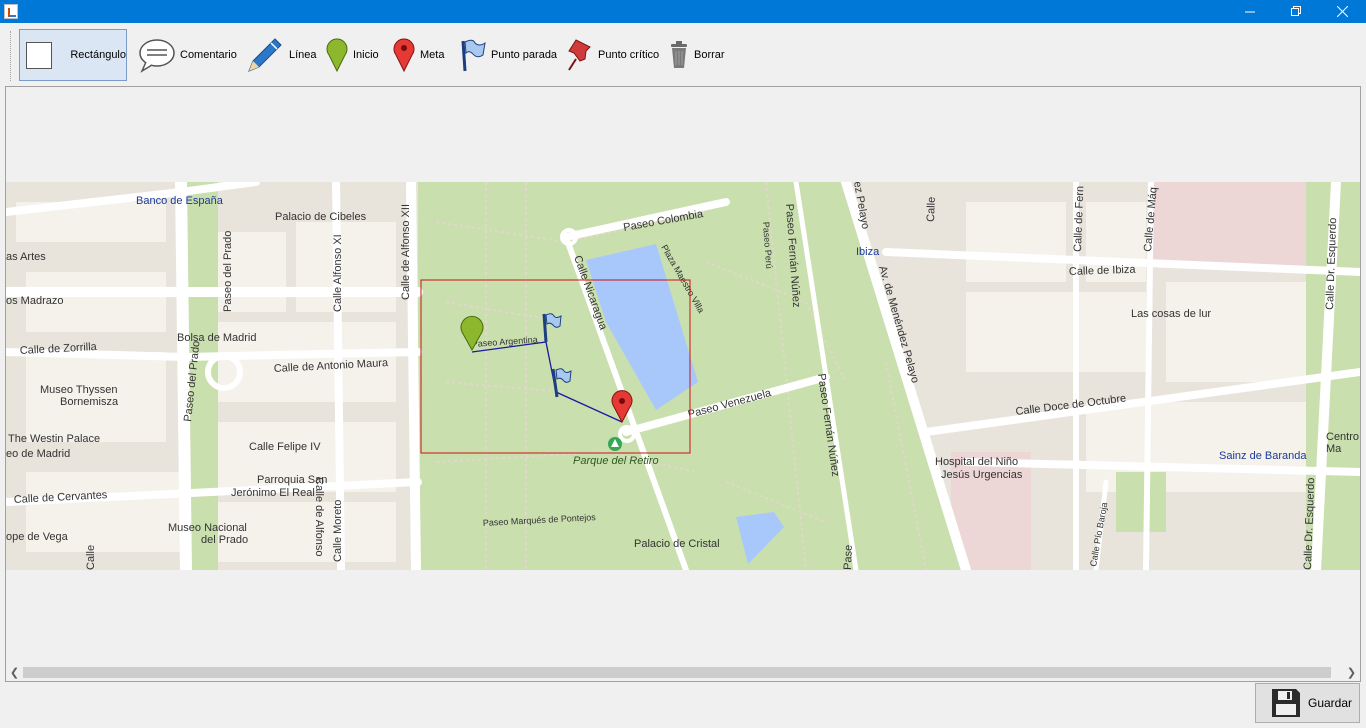  I want to click on chevron-right-icon: ❯, so click(1351, 673).